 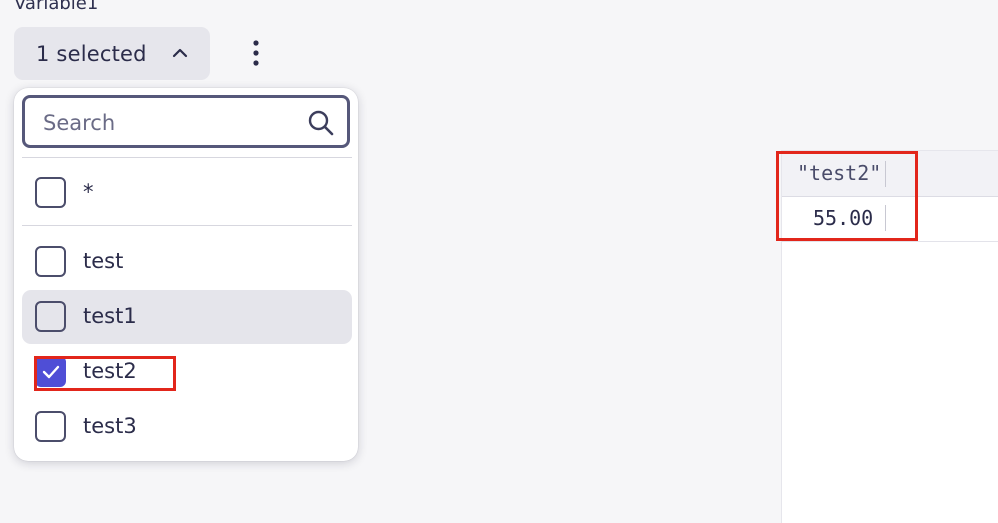 What do you see at coordinates (256, 53) in the screenshot?
I see `more-vertical-icon` at bounding box center [256, 53].